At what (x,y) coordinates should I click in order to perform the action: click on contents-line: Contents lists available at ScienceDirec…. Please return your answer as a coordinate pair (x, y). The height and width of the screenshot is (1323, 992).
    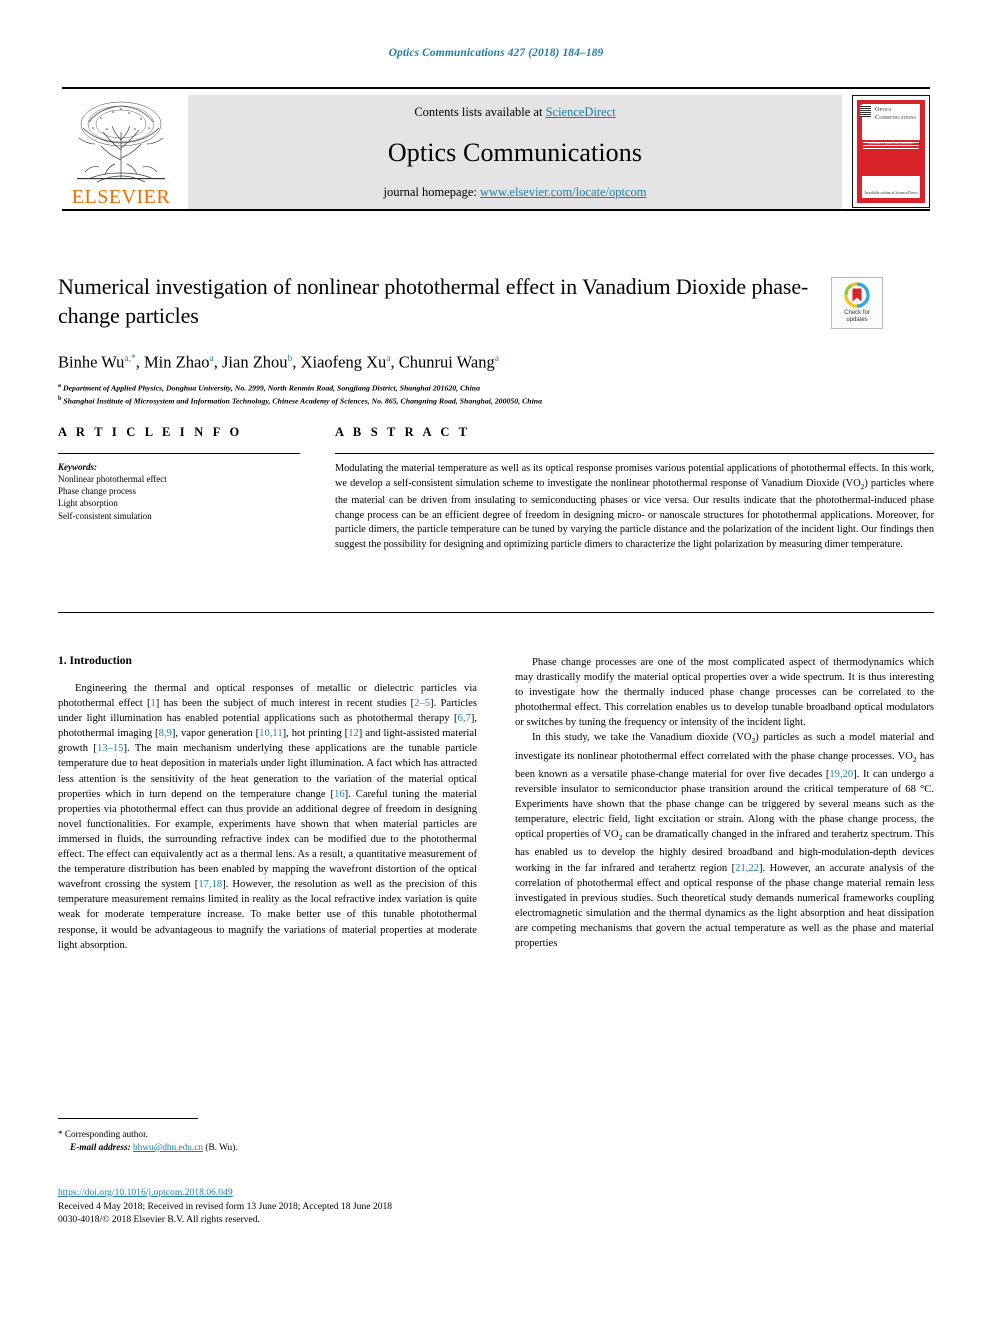
    Looking at the image, I should click on (514, 112).